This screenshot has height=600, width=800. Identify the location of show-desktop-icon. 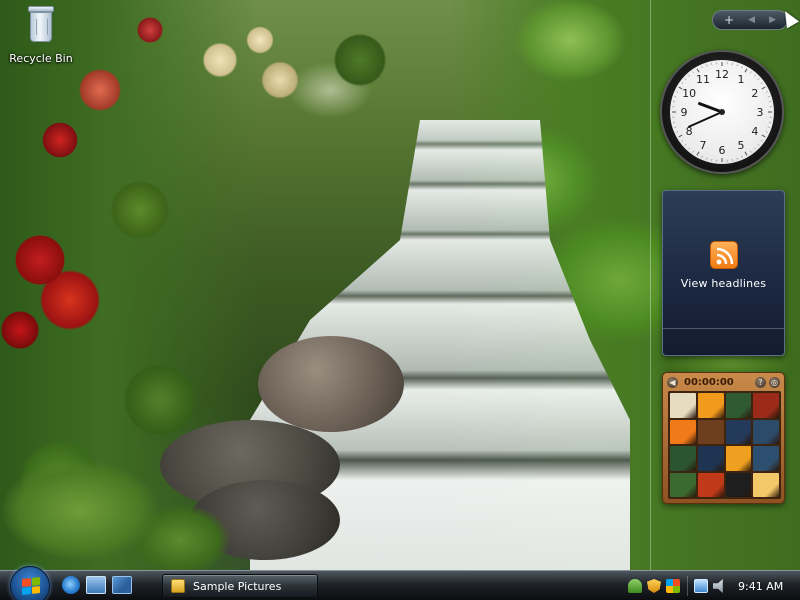
(96, 585).